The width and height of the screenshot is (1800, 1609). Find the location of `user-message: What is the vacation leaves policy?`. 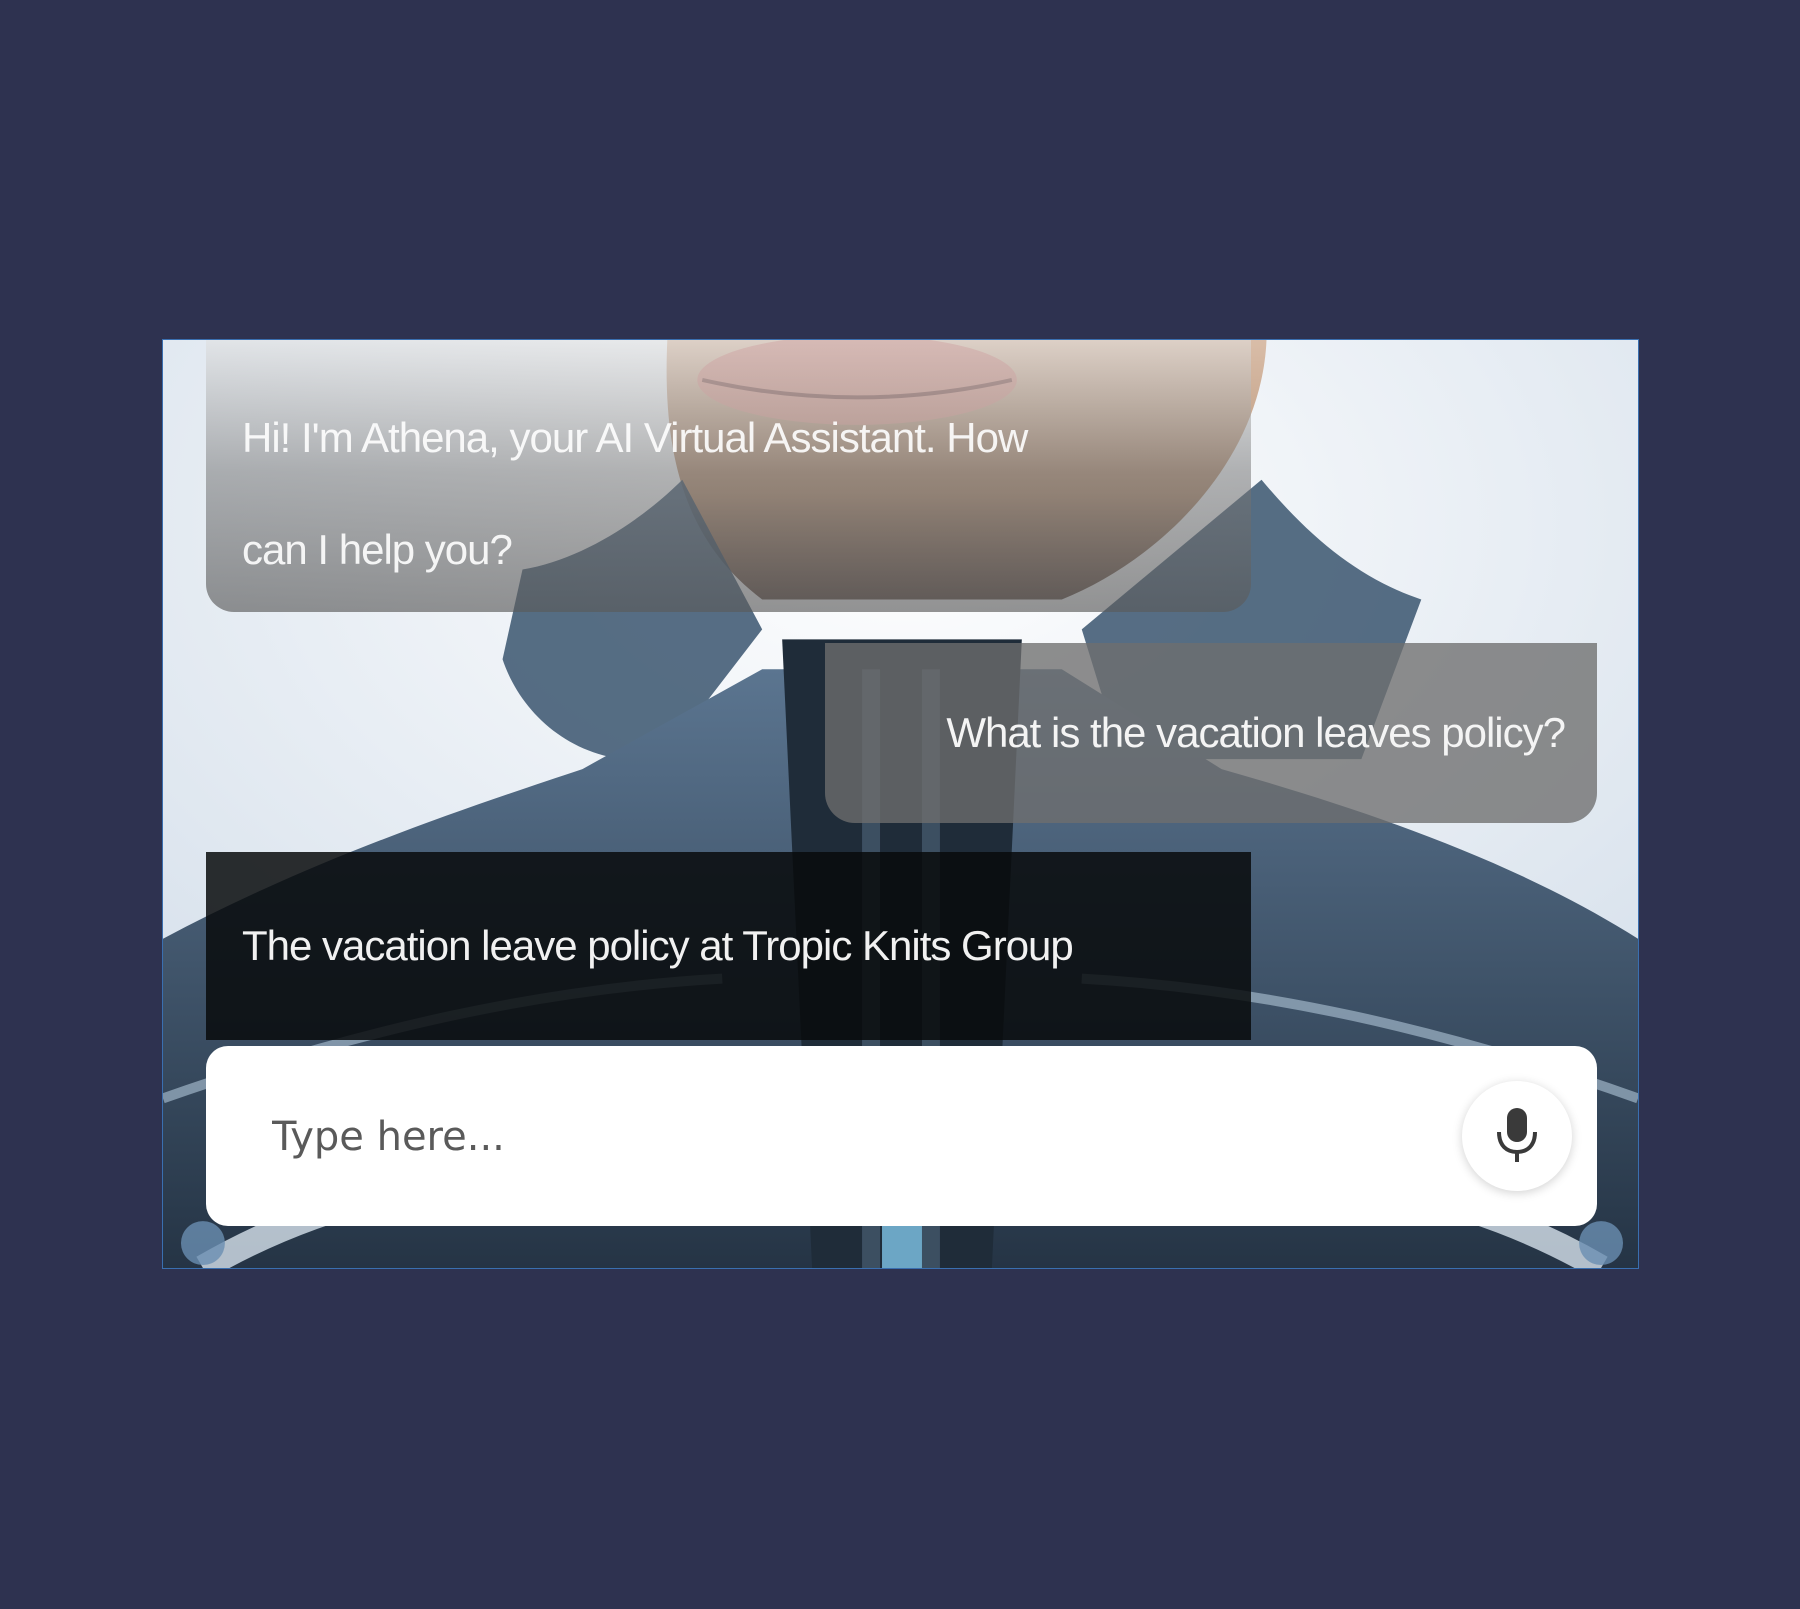

user-message: What is the vacation leaves policy? is located at coordinates (1211, 733).